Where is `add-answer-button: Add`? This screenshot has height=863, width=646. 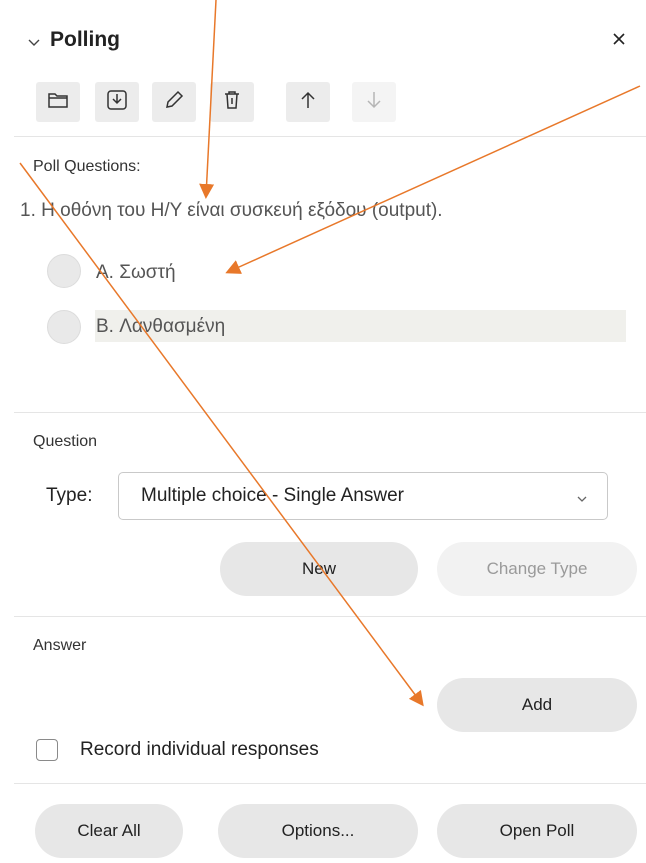 add-answer-button: Add is located at coordinates (537, 705).